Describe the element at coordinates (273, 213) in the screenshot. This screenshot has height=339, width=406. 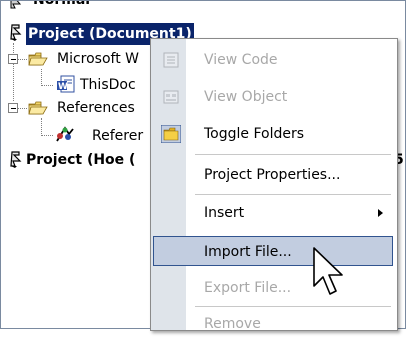
I see `menu-item-insert: Insert` at that location.